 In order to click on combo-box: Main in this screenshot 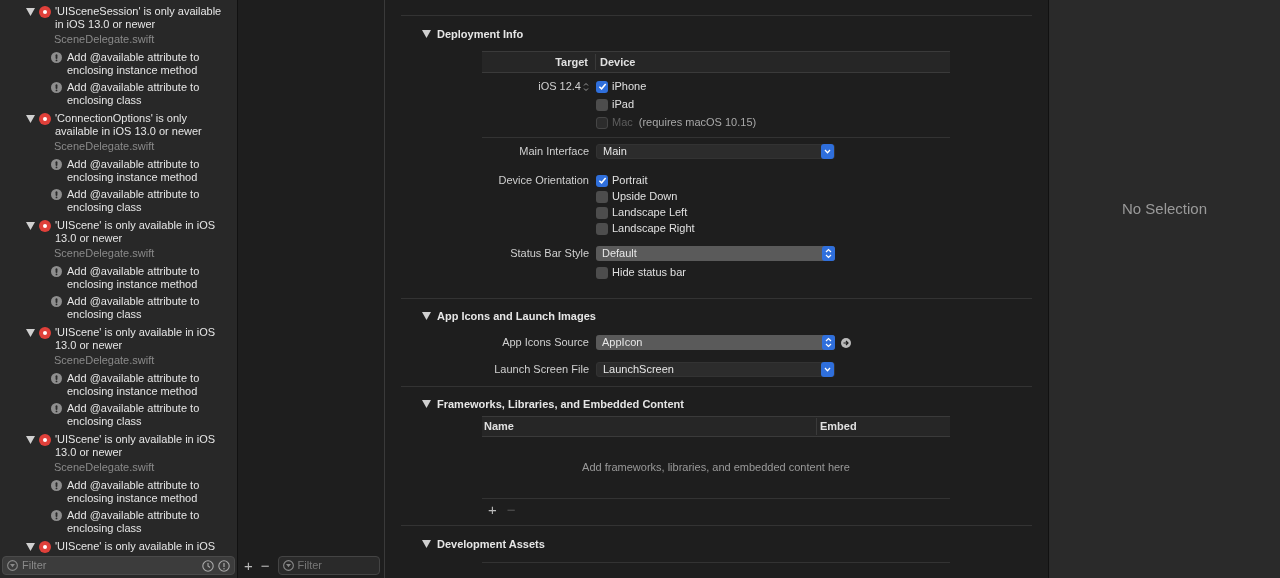, I will do `click(715, 151)`.